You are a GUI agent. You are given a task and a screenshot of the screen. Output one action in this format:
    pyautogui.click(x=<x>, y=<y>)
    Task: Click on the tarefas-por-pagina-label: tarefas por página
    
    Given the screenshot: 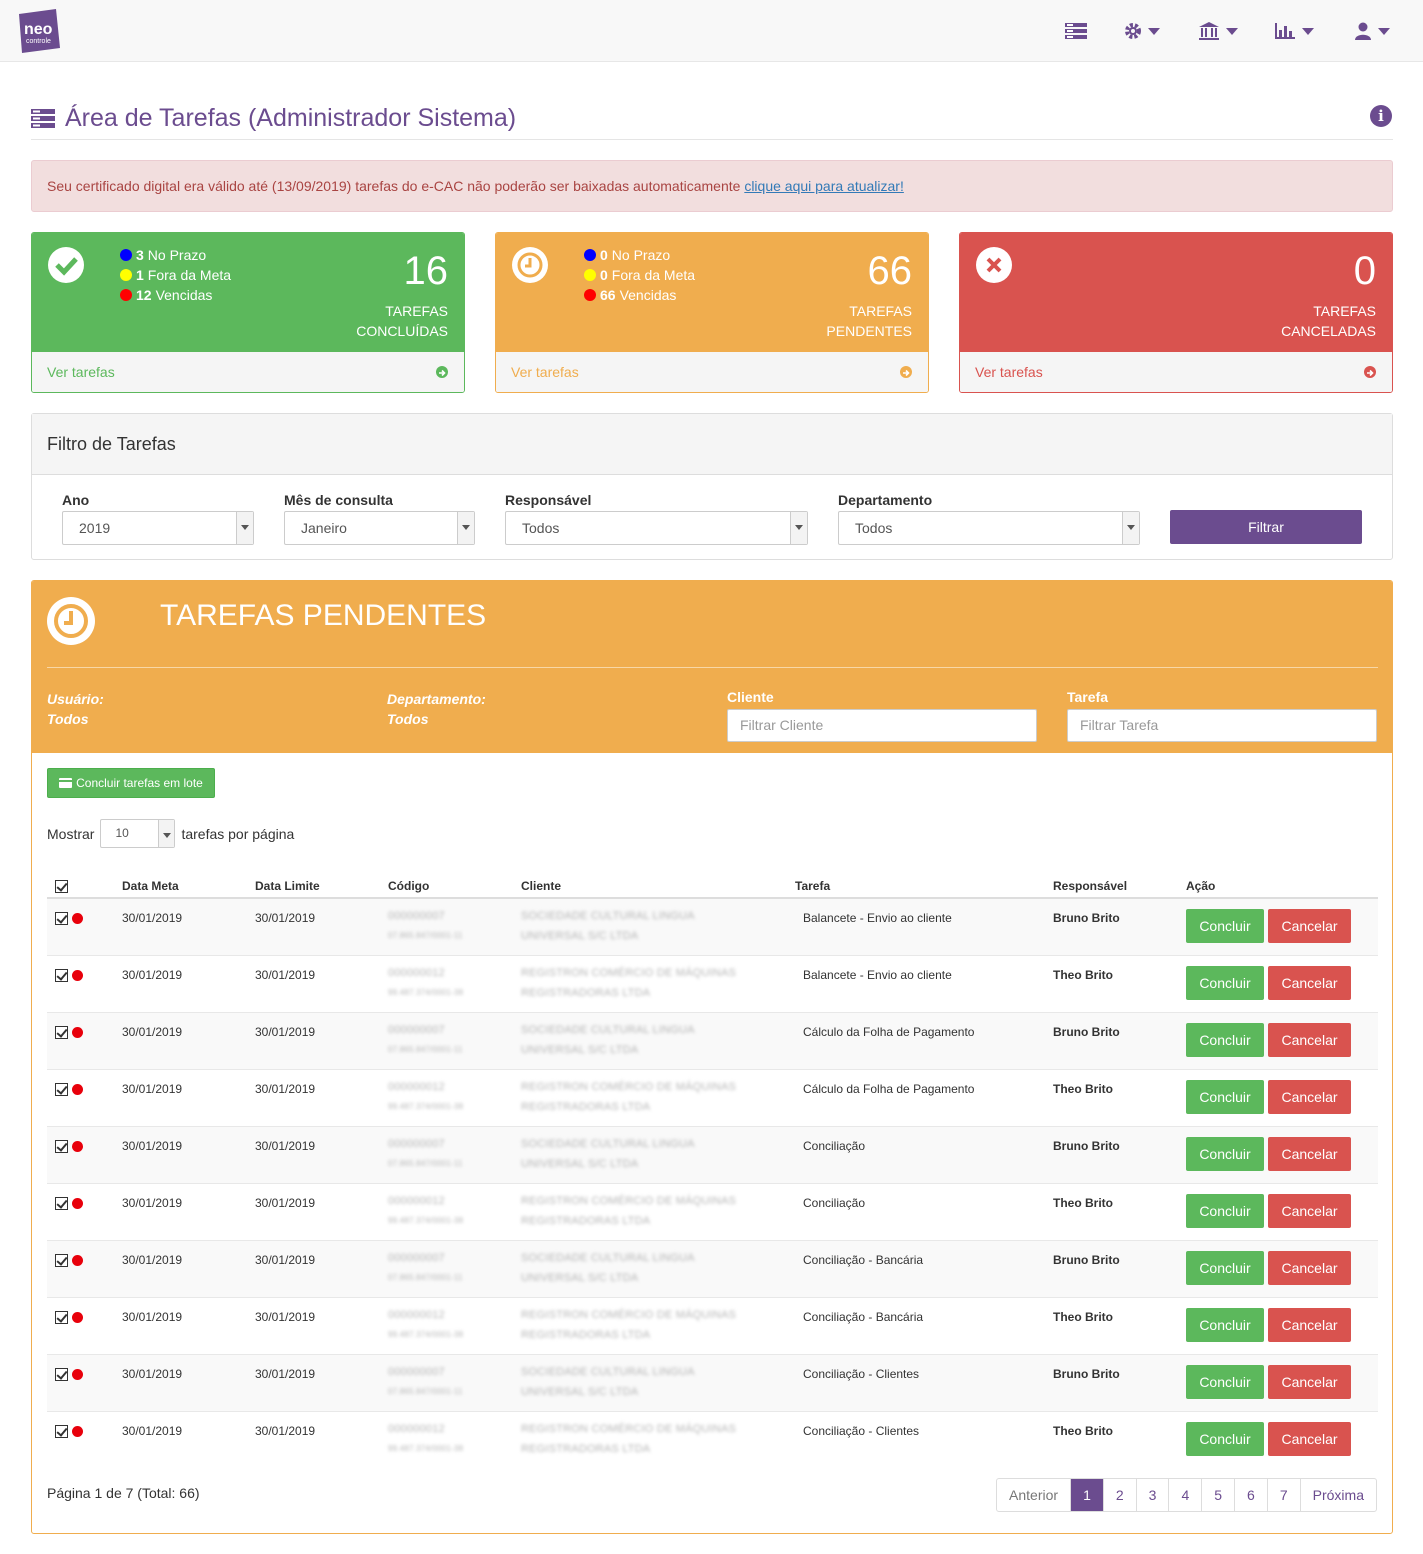 What is the action you would take?
    pyautogui.click(x=238, y=833)
    